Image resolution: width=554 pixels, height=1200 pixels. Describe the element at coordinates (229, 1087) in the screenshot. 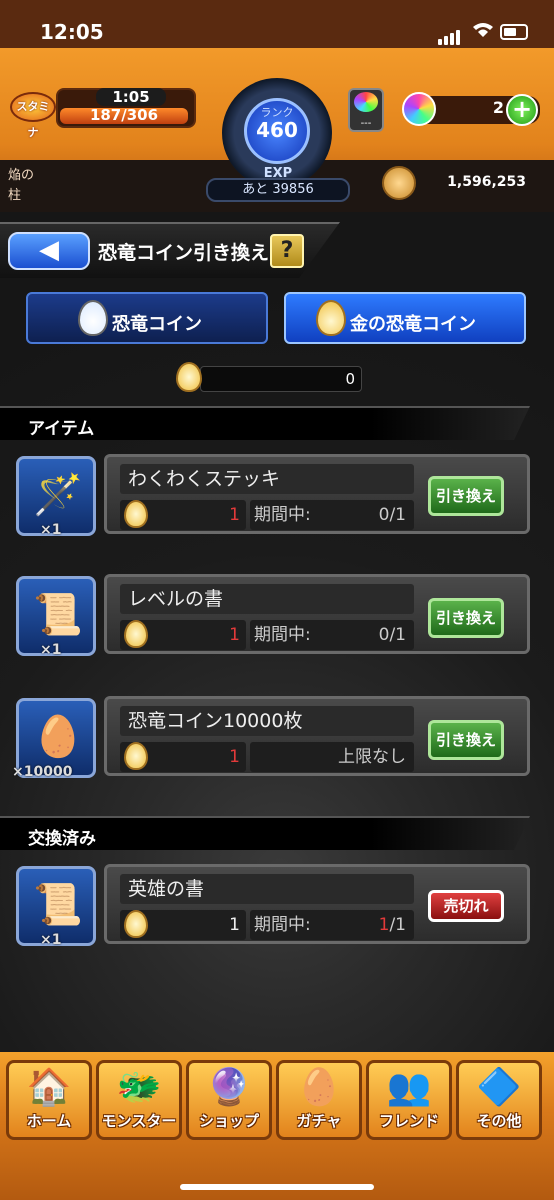

I see `orb-icon: 🔮` at that location.